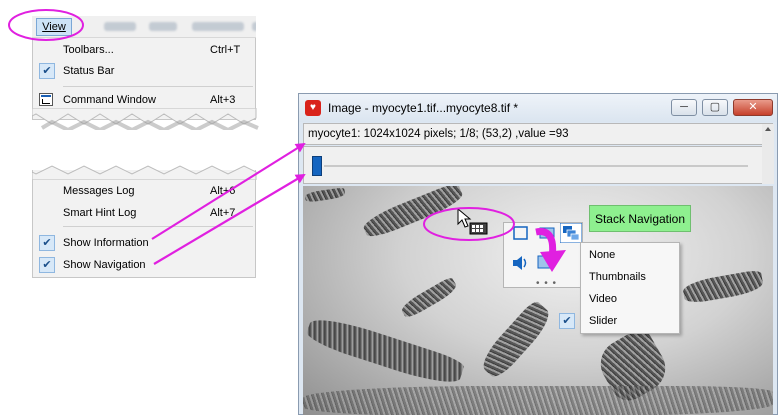 The width and height of the screenshot is (780, 415). Describe the element at coordinates (684, 107) in the screenshot. I see `minimize-button: ─` at that location.